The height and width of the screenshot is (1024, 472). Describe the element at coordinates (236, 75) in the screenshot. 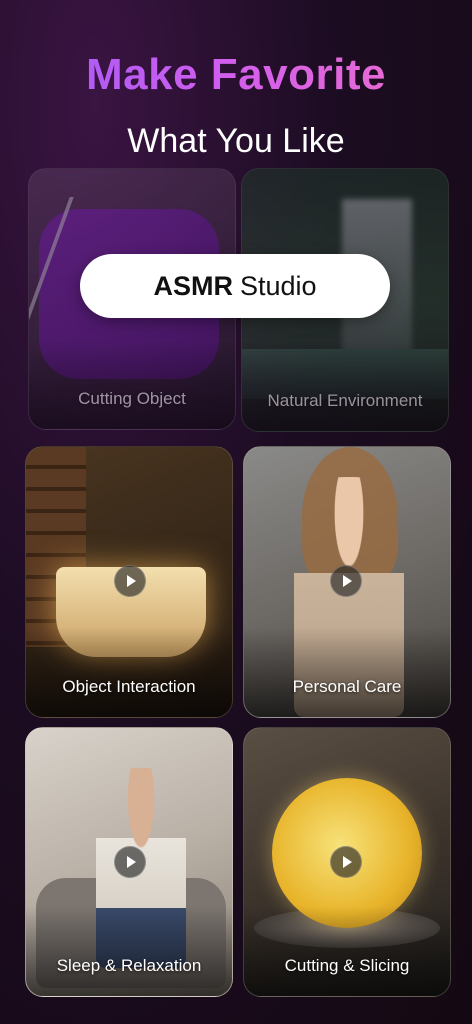

I see `headline: Make Favorite` at that location.